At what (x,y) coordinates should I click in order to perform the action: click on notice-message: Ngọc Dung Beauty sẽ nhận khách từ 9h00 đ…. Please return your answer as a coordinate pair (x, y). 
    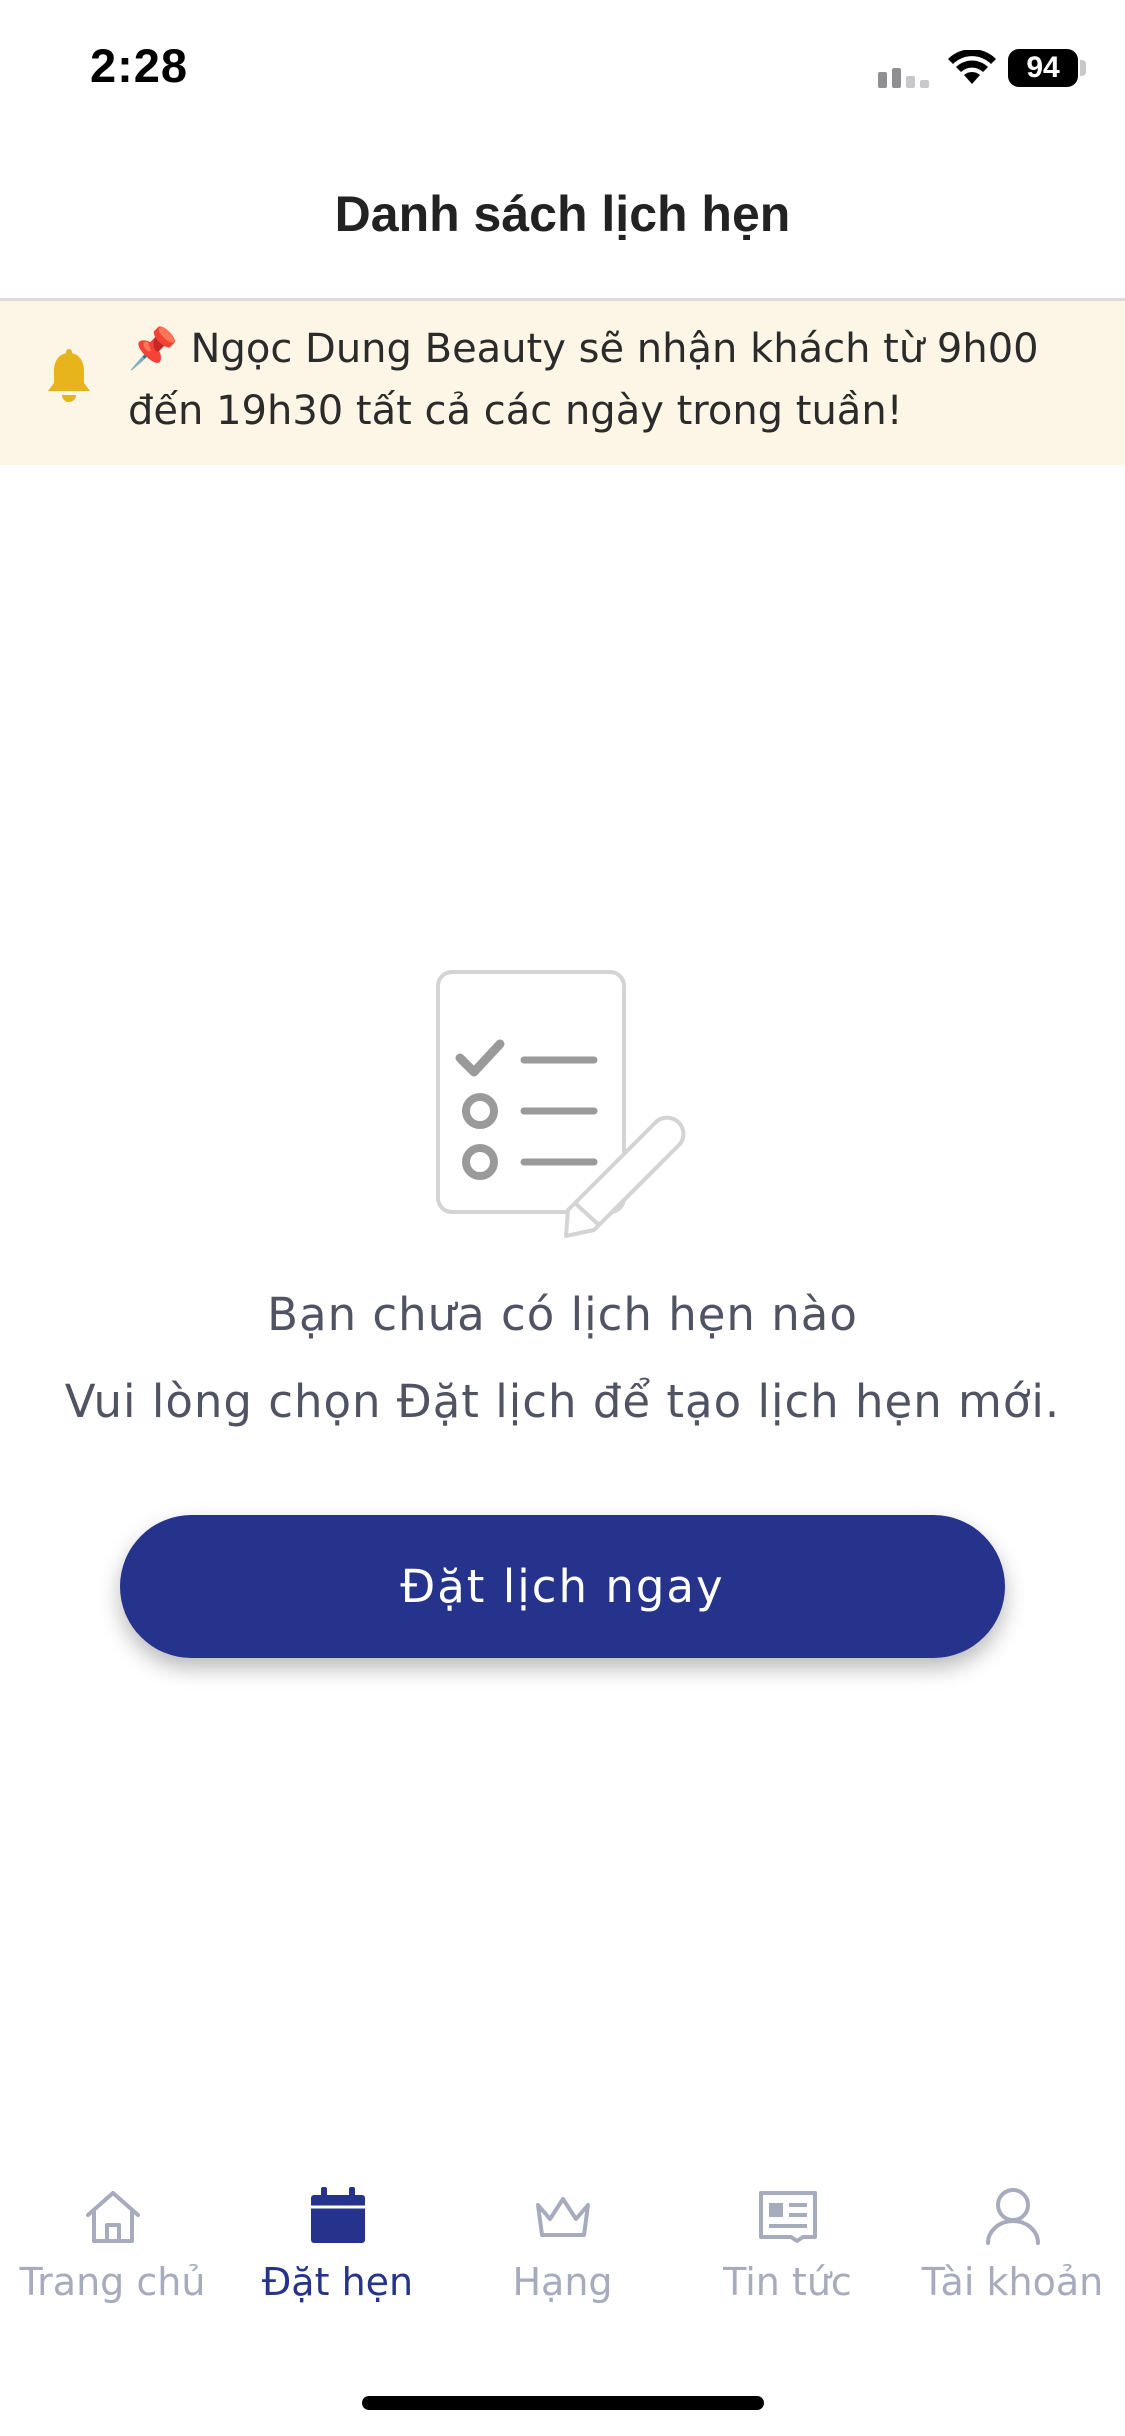
    Looking at the image, I should click on (583, 380).